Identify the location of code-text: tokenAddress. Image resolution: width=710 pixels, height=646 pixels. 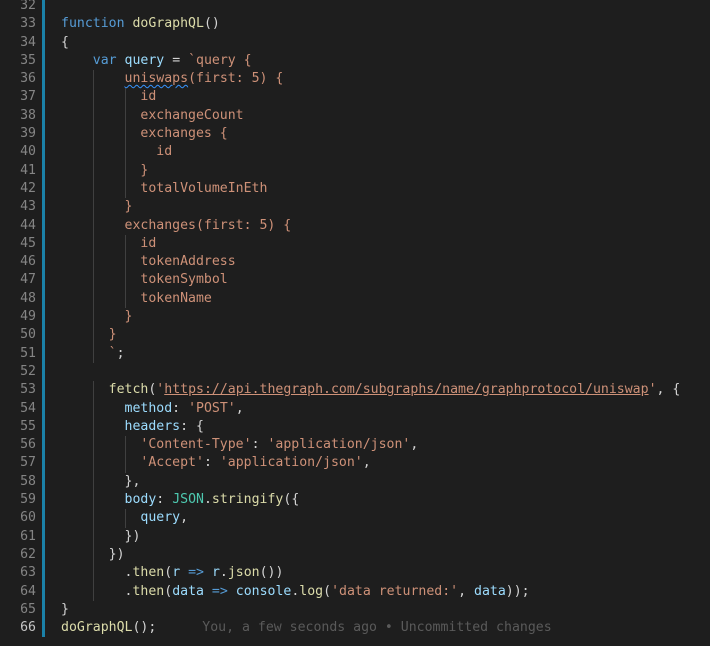
(148, 262).